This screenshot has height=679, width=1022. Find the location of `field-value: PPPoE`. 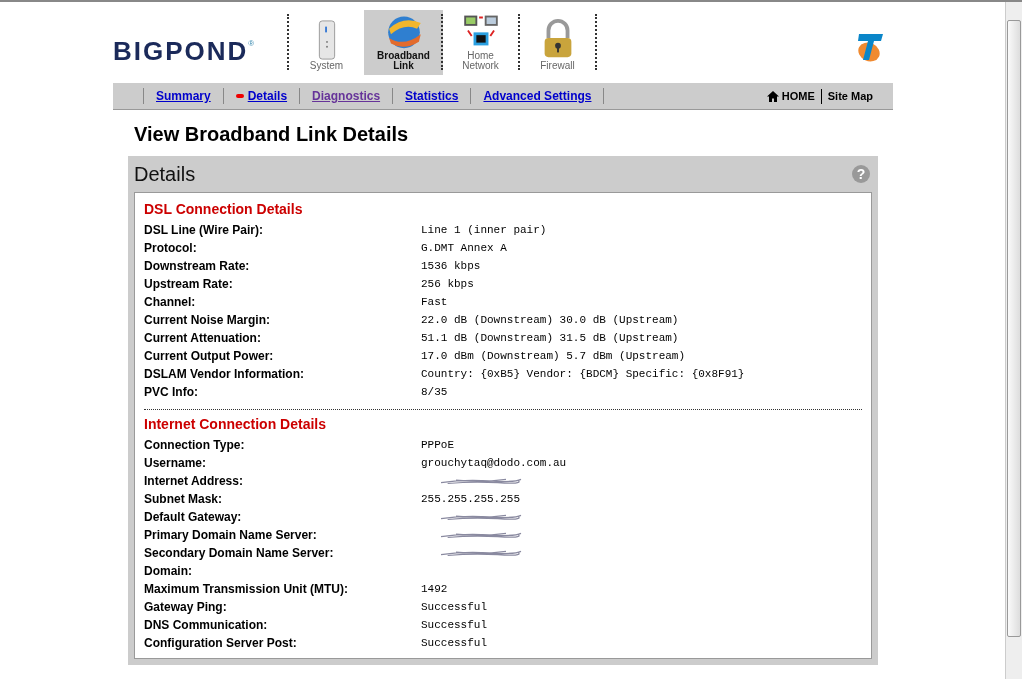

field-value: PPPoE is located at coordinates (437, 445).